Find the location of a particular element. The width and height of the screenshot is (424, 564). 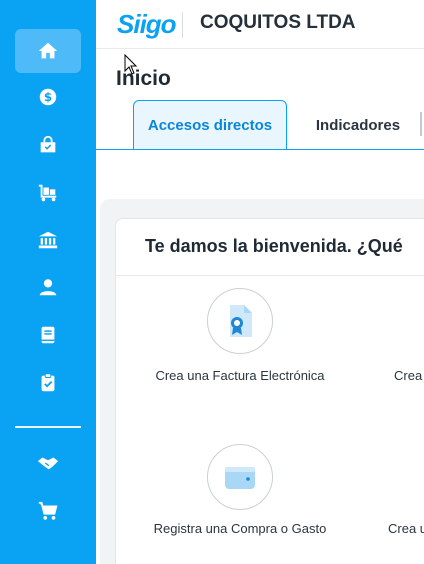

book-icon is located at coordinates (48, 335).